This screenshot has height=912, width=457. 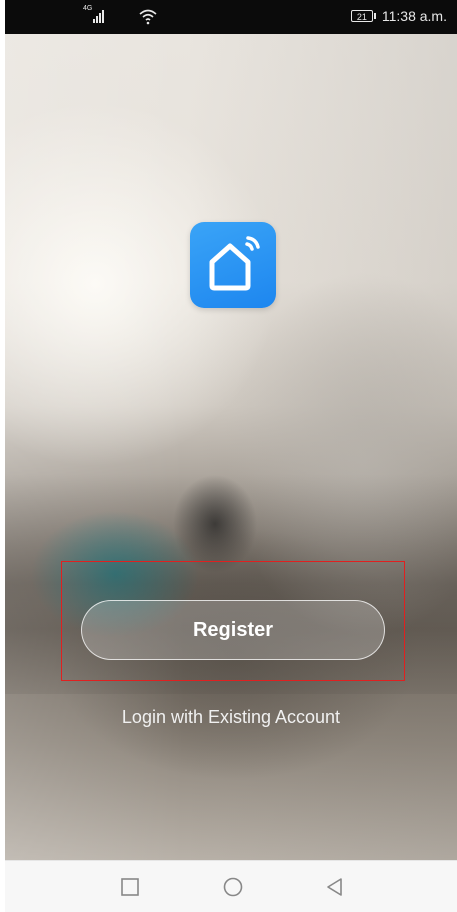 I want to click on register-button: Register, so click(x=233, y=630).